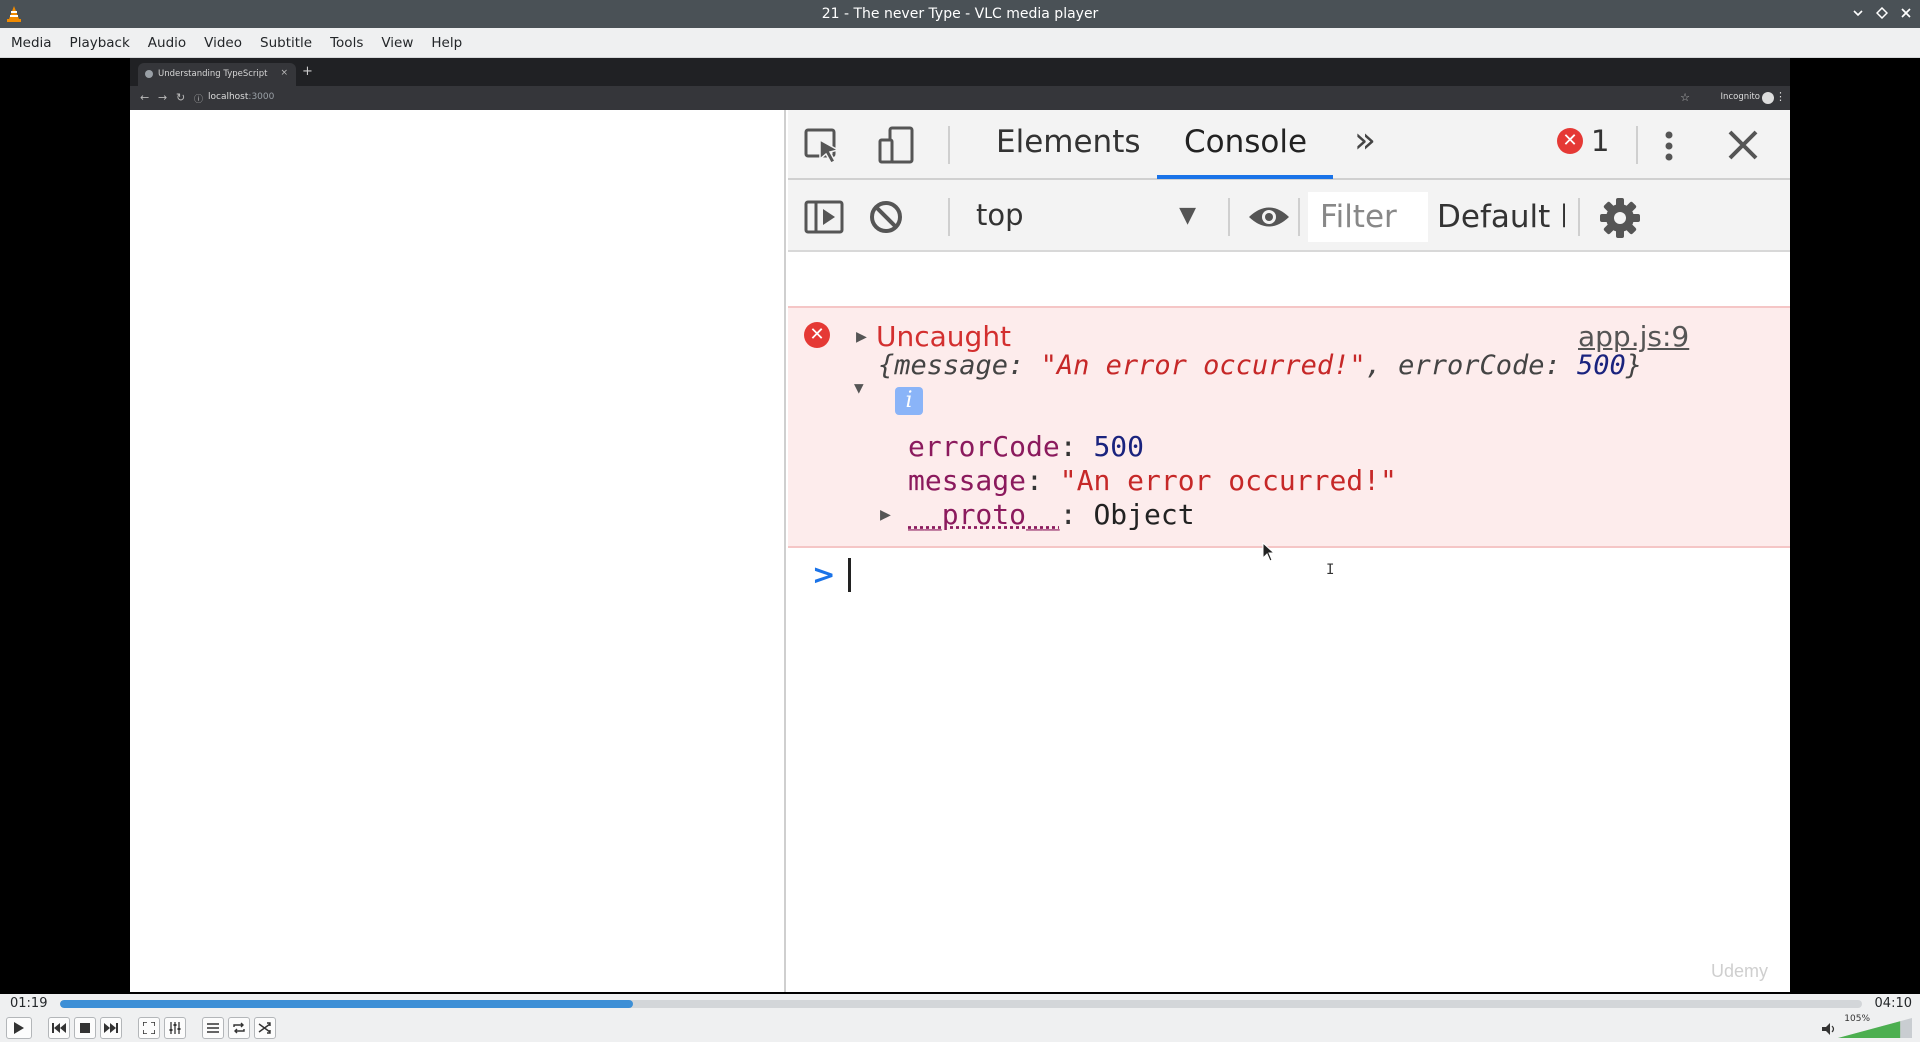 The image size is (1920, 1042). I want to click on show-sidebar-icon, so click(824, 216).